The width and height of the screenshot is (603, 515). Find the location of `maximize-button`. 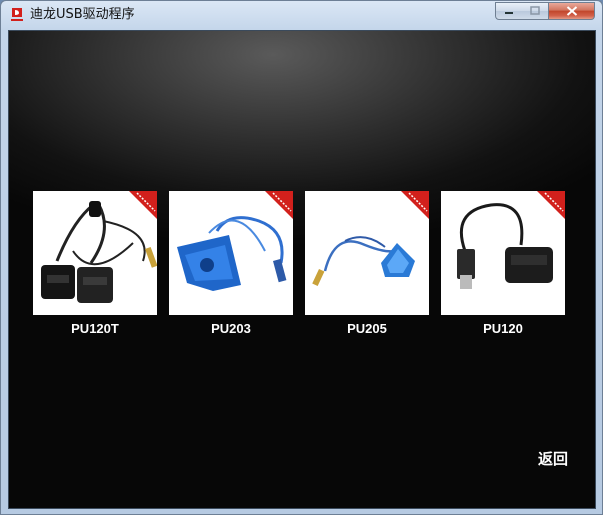

maximize-button is located at coordinates (535, 11).